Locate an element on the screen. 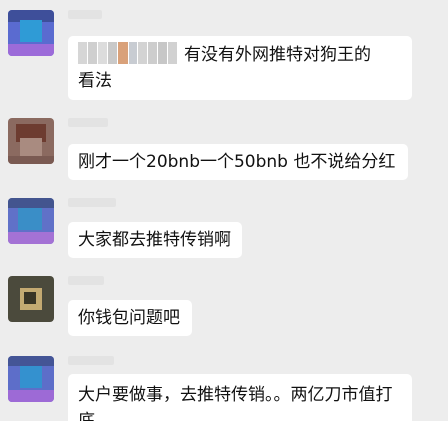 This screenshot has width=448, height=421. message-bubble: 大户要做事，去推特传销。。两亿刀市值打底 is located at coordinates (240, 397).